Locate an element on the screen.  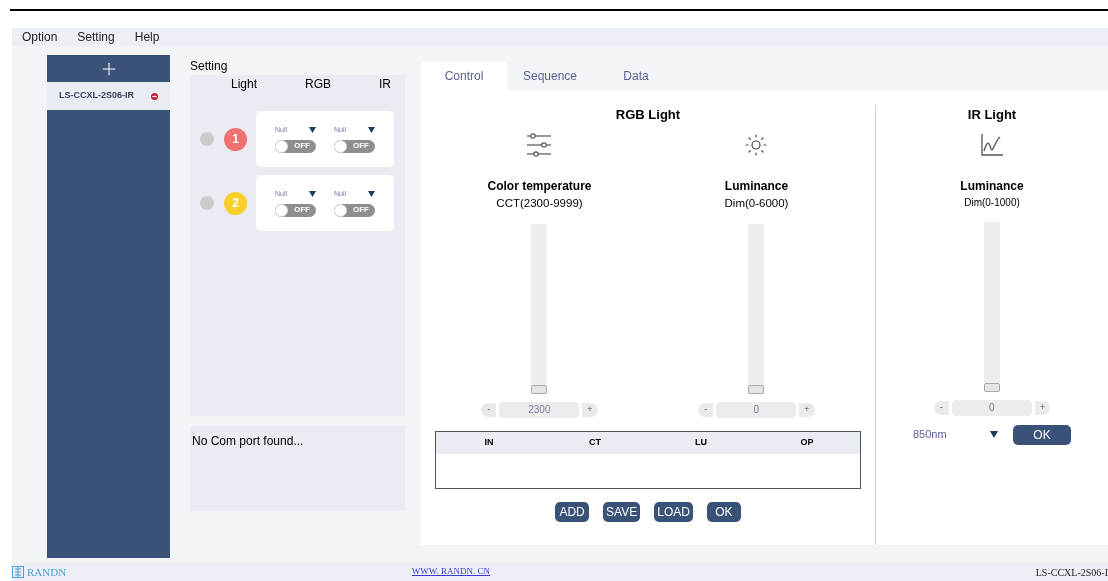
device-item: LS-CCXL-2S06-IR is located at coordinates (108, 96).